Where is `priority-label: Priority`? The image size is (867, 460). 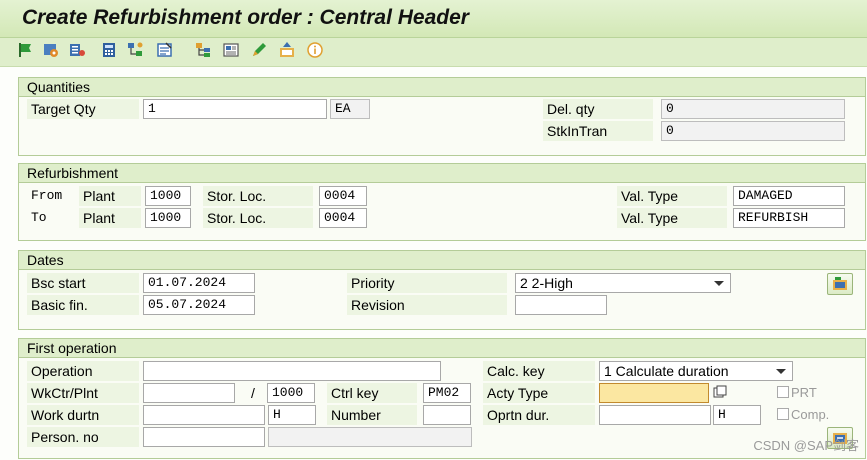 priority-label: Priority is located at coordinates (427, 283).